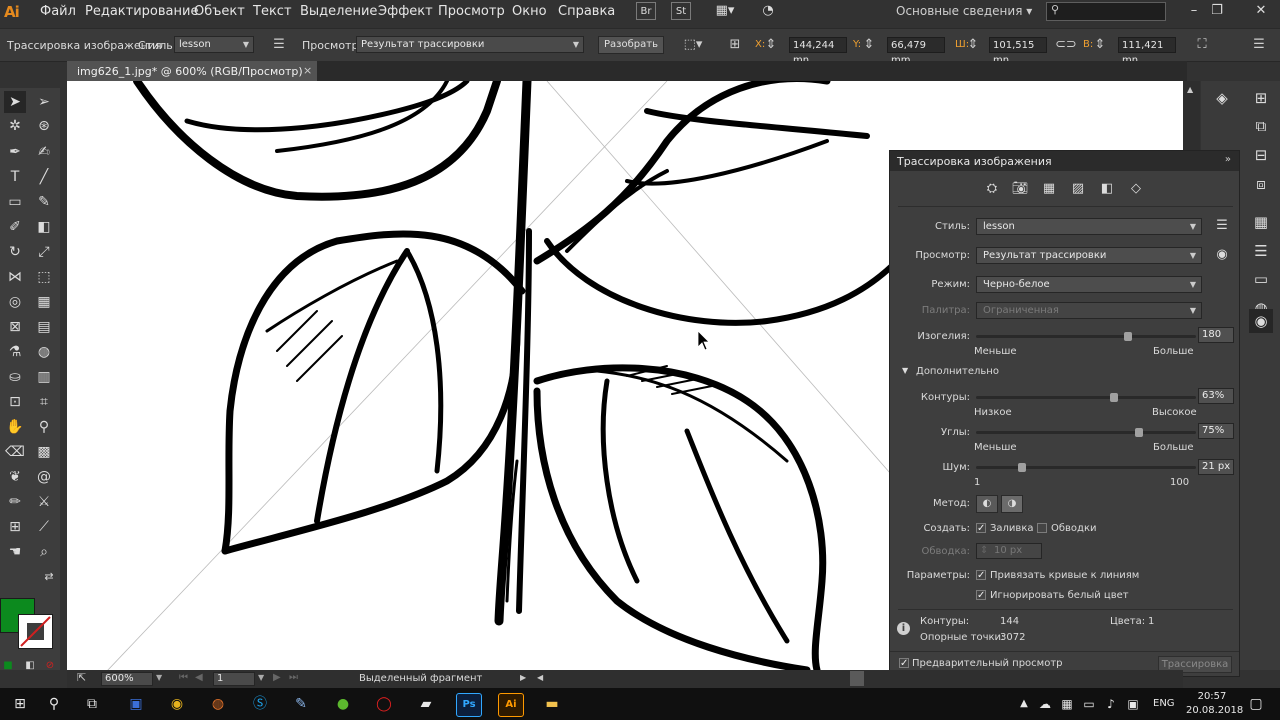 This screenshot has width=1280, height=720. What do you see at coordinates (1049, 189) in the screenshot?
I see `low-color-icon: ▦` at bounding box center [1049, 189].